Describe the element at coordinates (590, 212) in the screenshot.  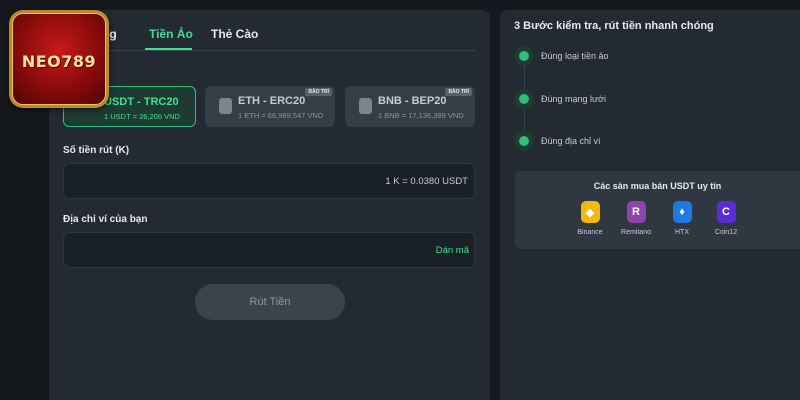
I see `binance-icon: ◆` at that location.